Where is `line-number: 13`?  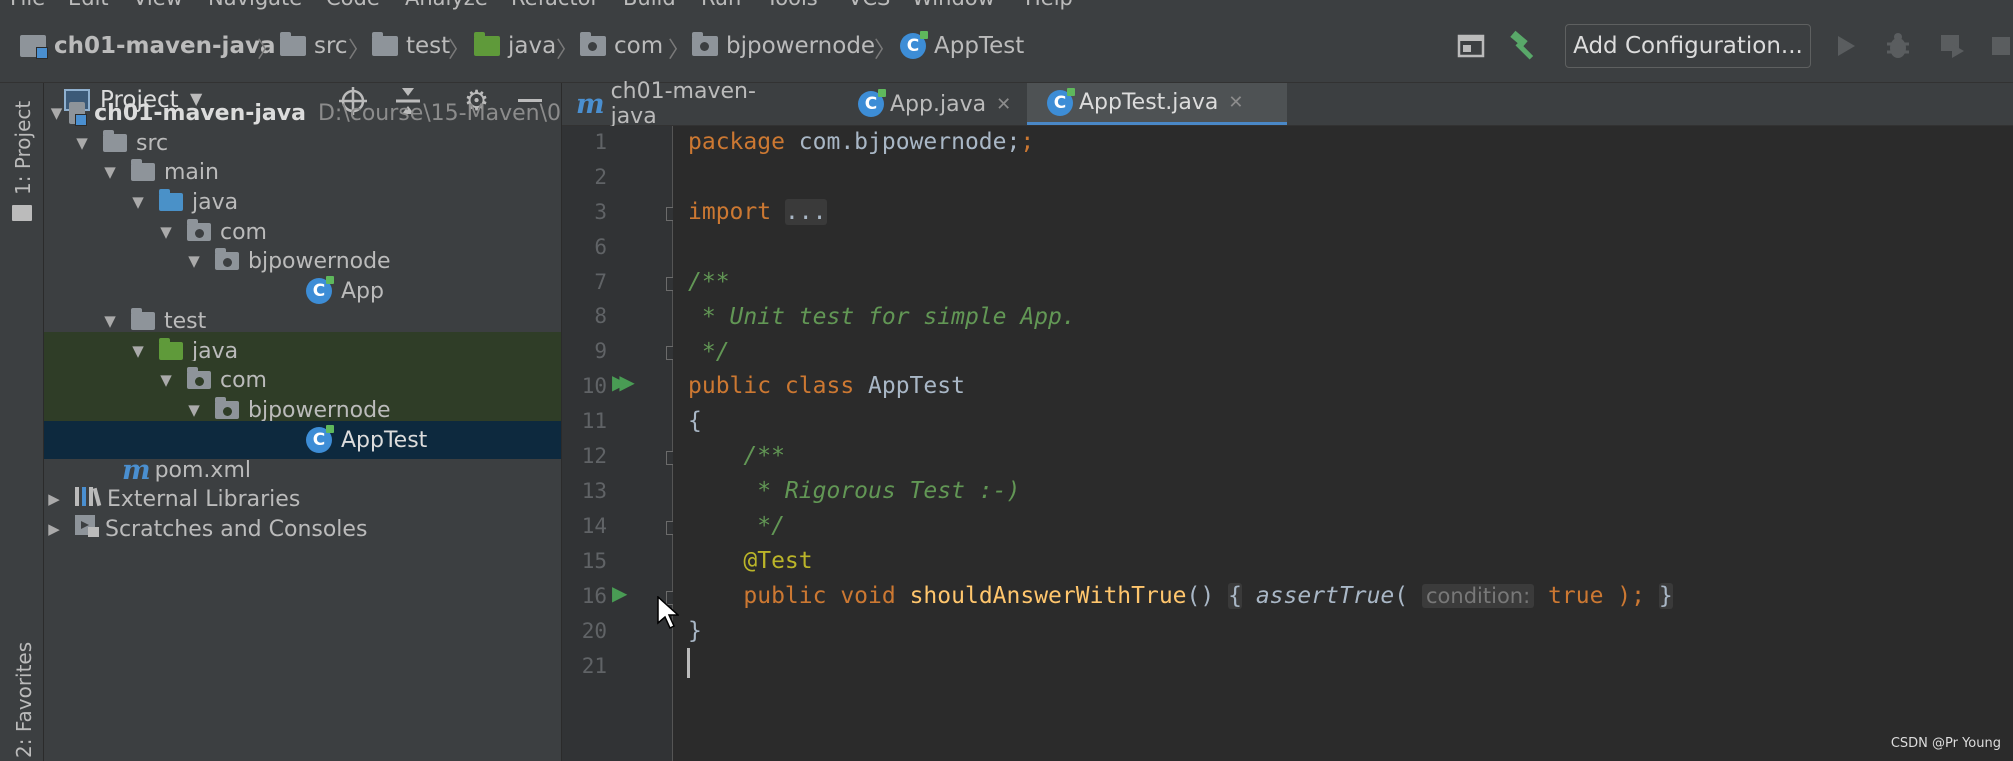
line-number: 13 is located at coordinates (594, 491).